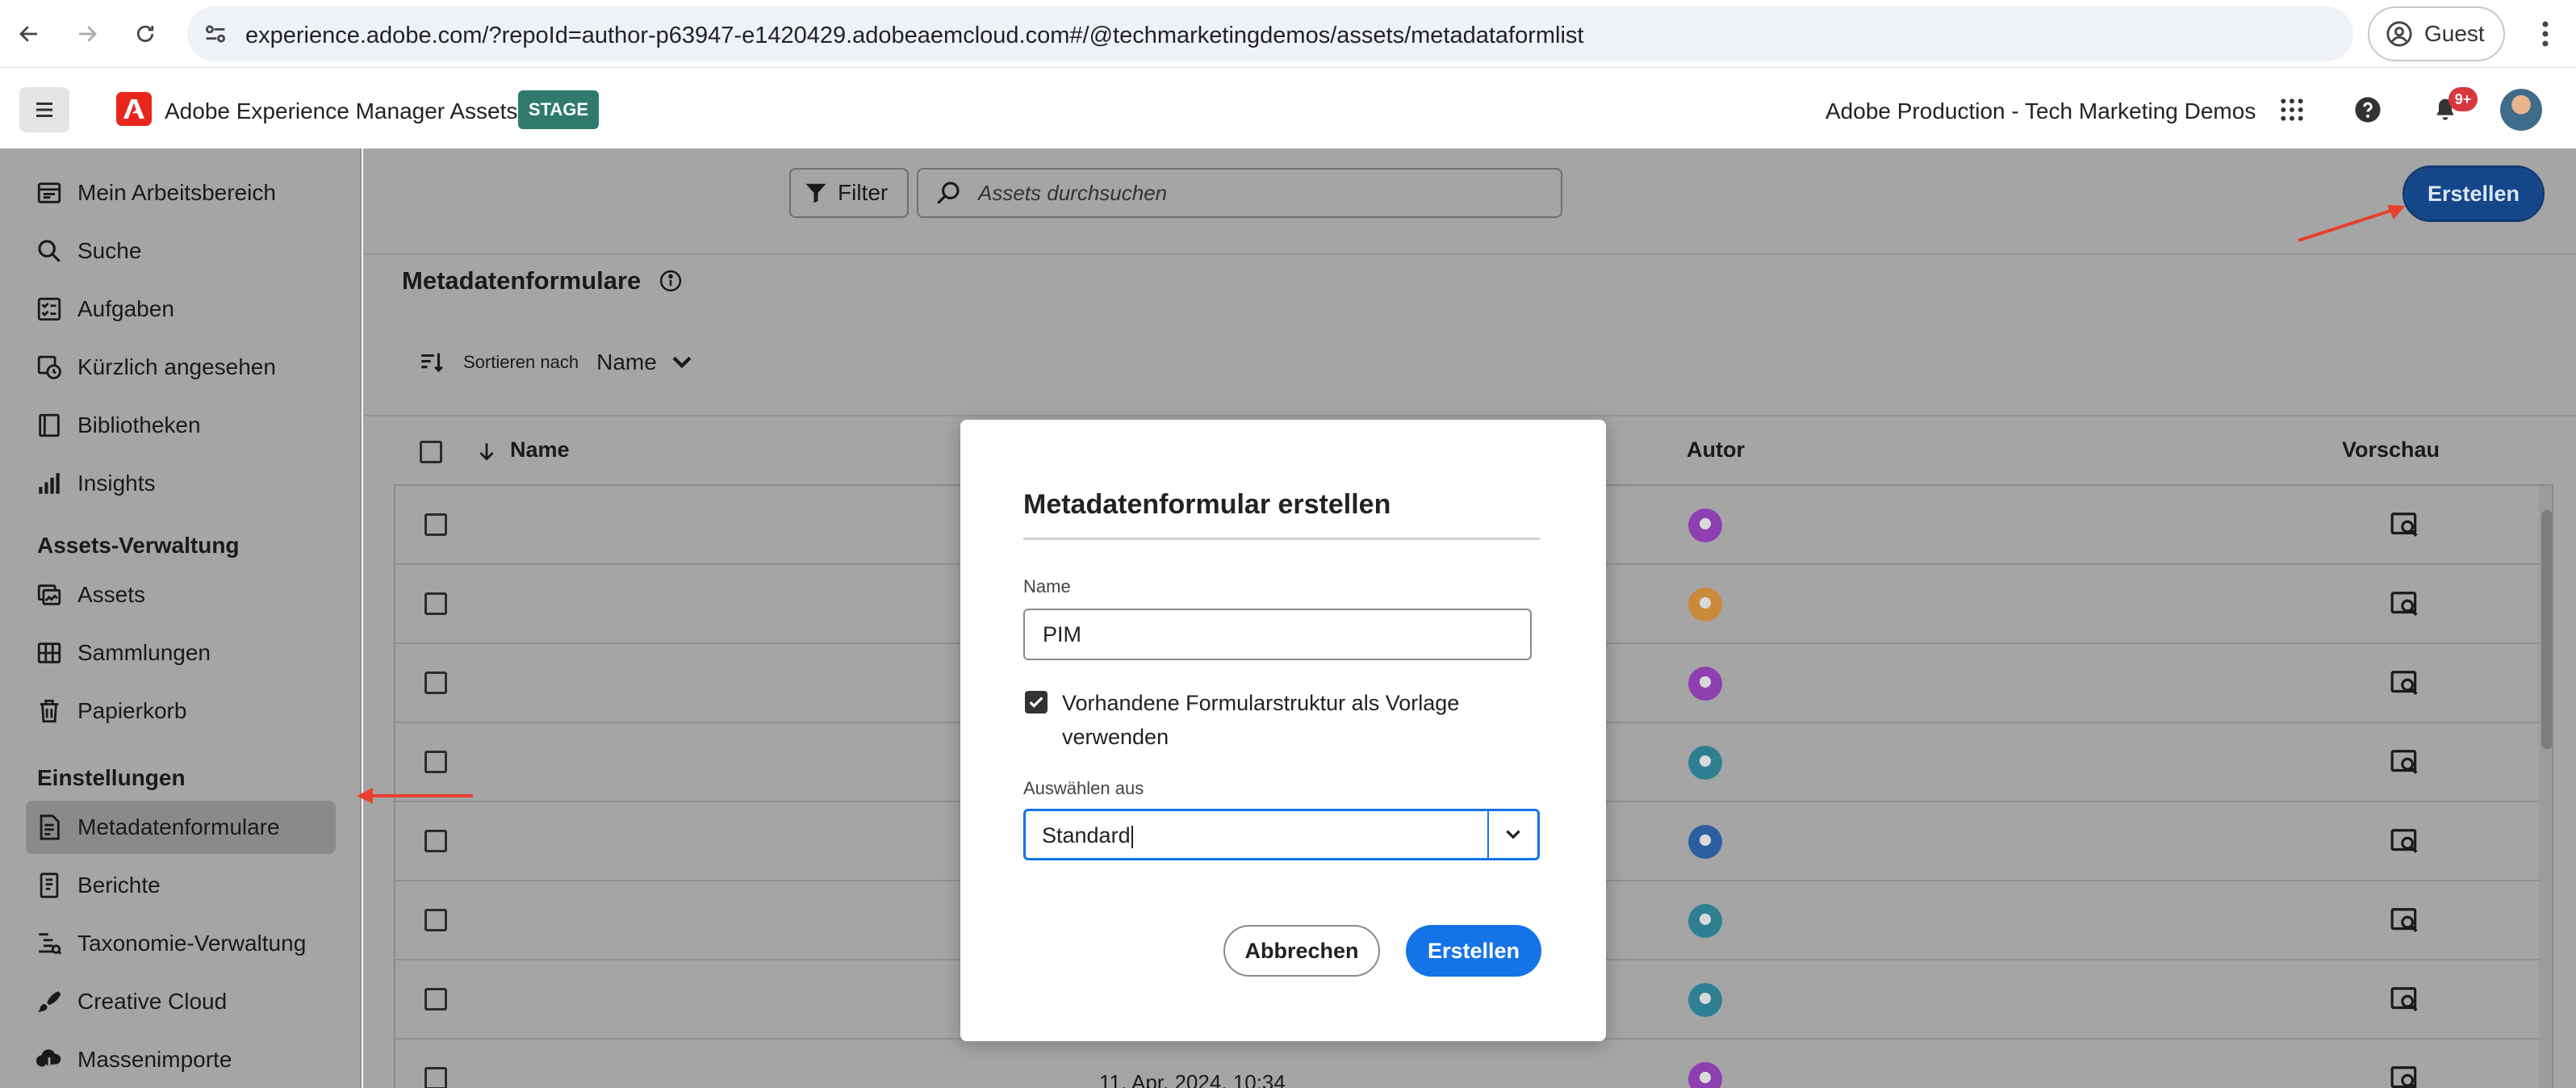 This screenshot has height=1088, width=2576. Describe the element at coordinates (1192, 1079) in the screenshot. I see `row-modified-date: 11. Apr. 2024, 10:34` at that location.